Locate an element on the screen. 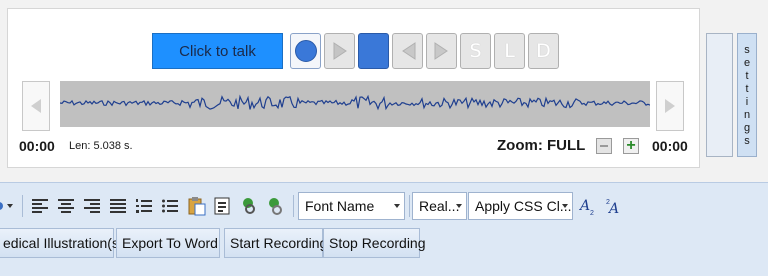  s-icon: S is located at coordinates (475, 51).